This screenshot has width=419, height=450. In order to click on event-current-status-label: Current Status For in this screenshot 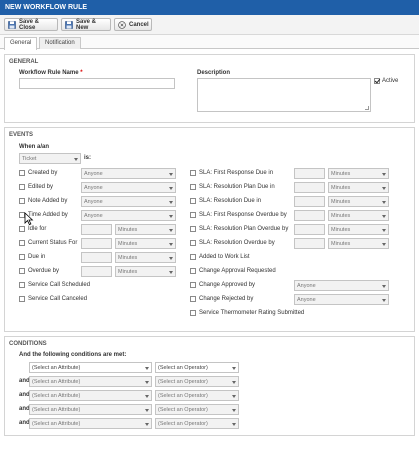, I will do `click(53, 243)`.